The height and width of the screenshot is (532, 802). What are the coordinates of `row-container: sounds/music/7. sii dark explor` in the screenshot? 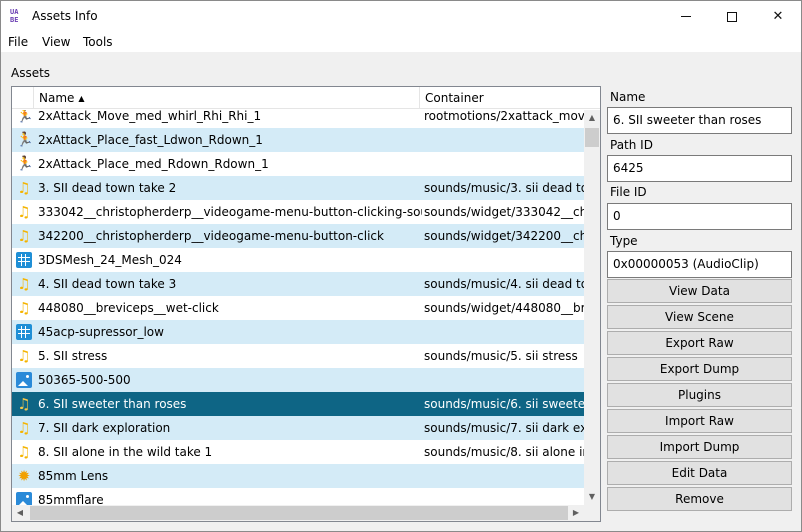 It's located at (504, 428).